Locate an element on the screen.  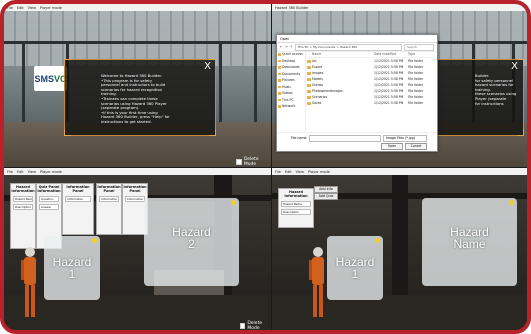
open-button: Open is located at coordinates (392, 146).